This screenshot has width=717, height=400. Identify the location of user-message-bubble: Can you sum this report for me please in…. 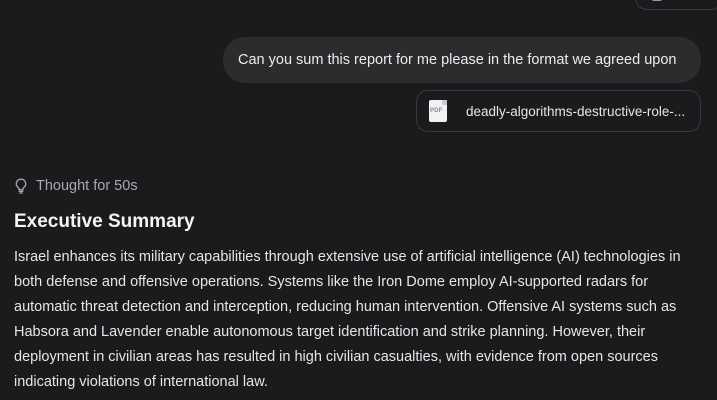
(462, 60).